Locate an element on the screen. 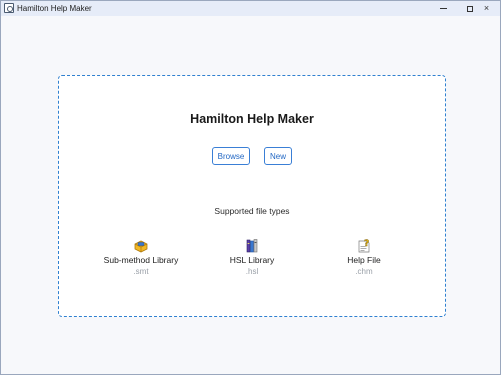  submethod-library-icon is located at coordinates (141, 246).